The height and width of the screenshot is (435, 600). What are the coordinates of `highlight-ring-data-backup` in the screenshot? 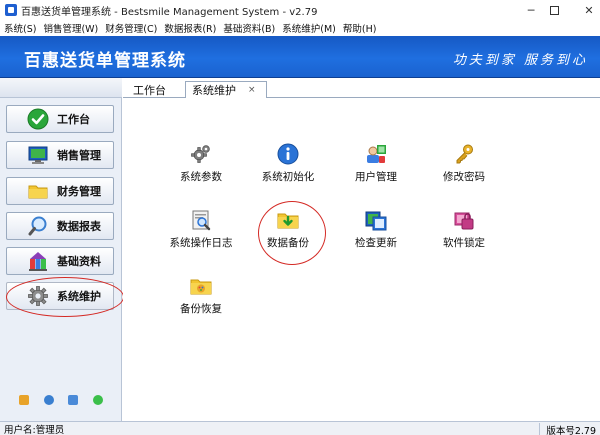 It's located at (292, 233).